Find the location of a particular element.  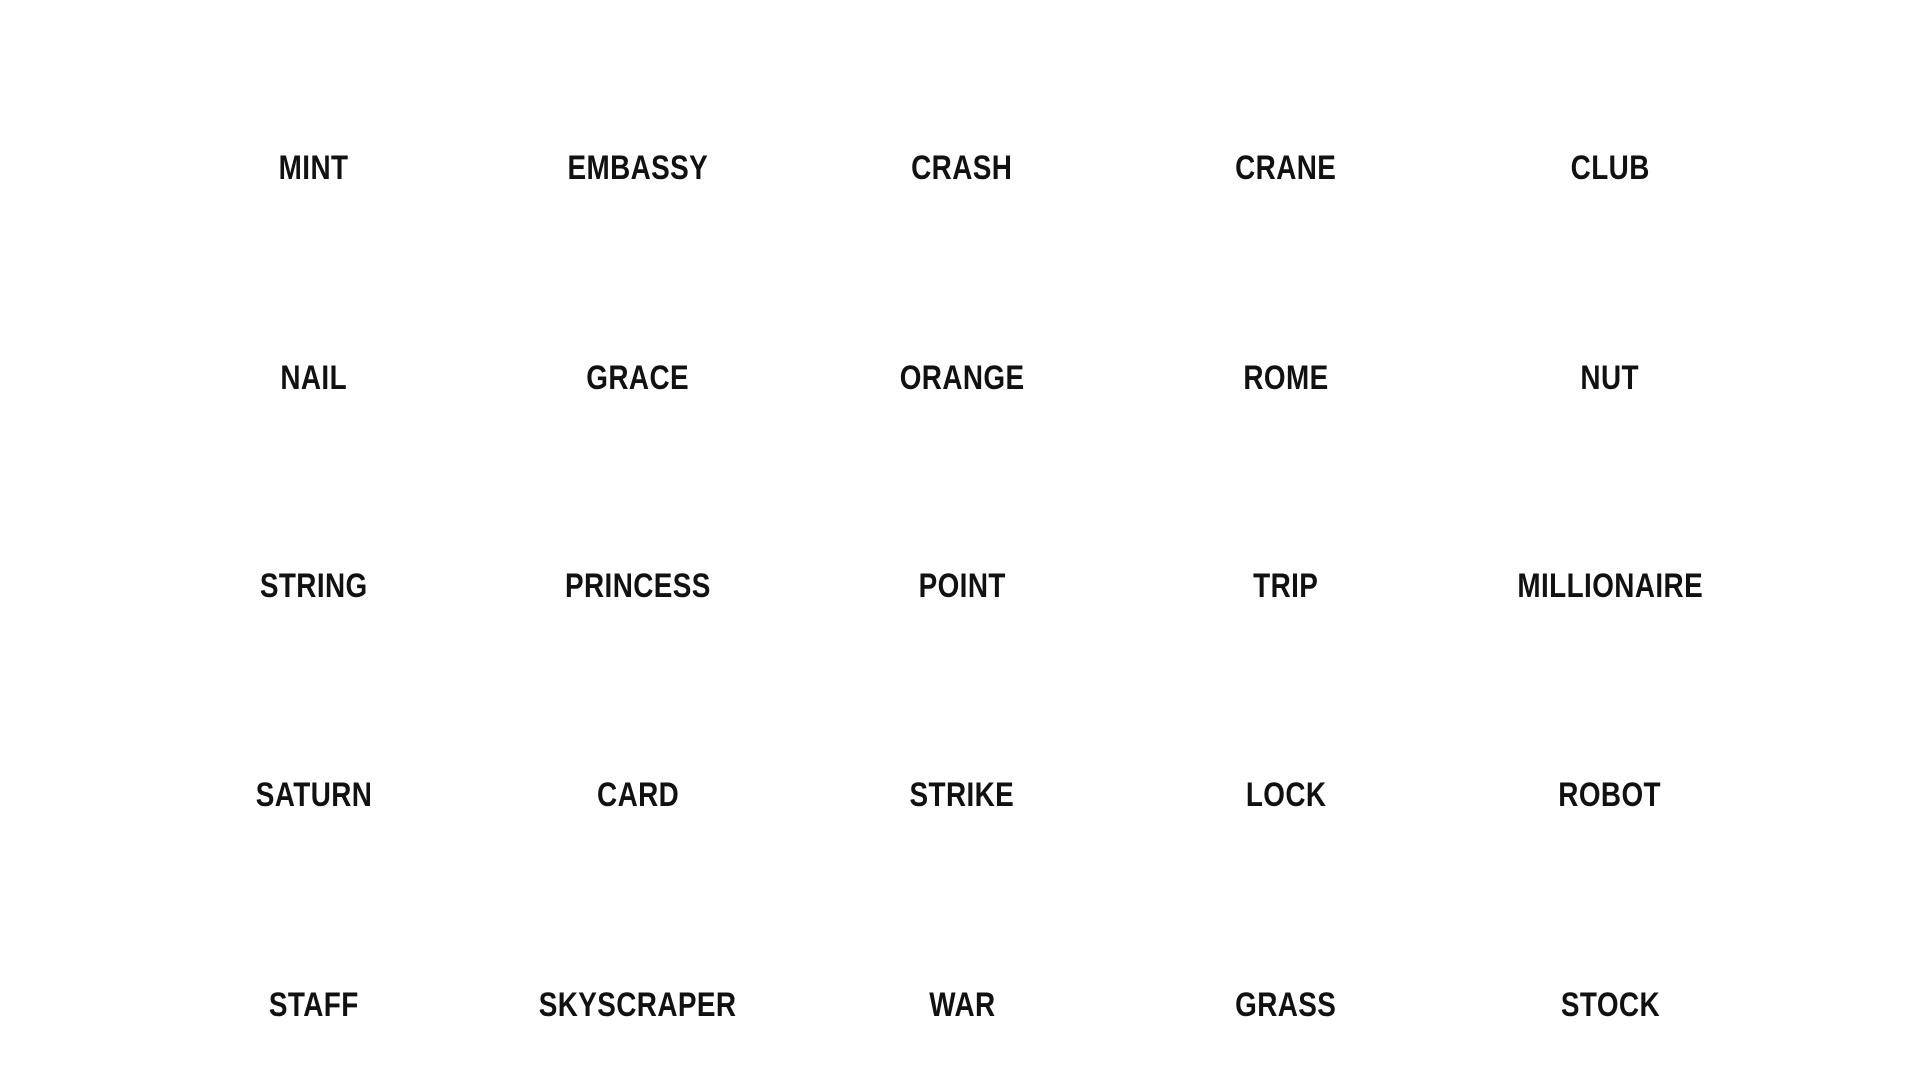

word-card-crash: CRASH is located at coordinates (962, 168).